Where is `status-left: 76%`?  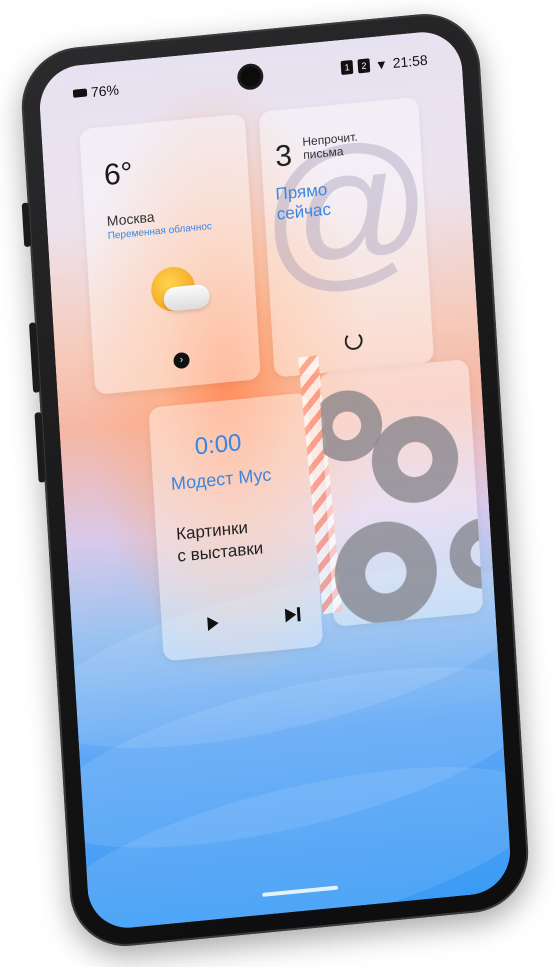 status-left: 76% is located at coordinates (96, 91).